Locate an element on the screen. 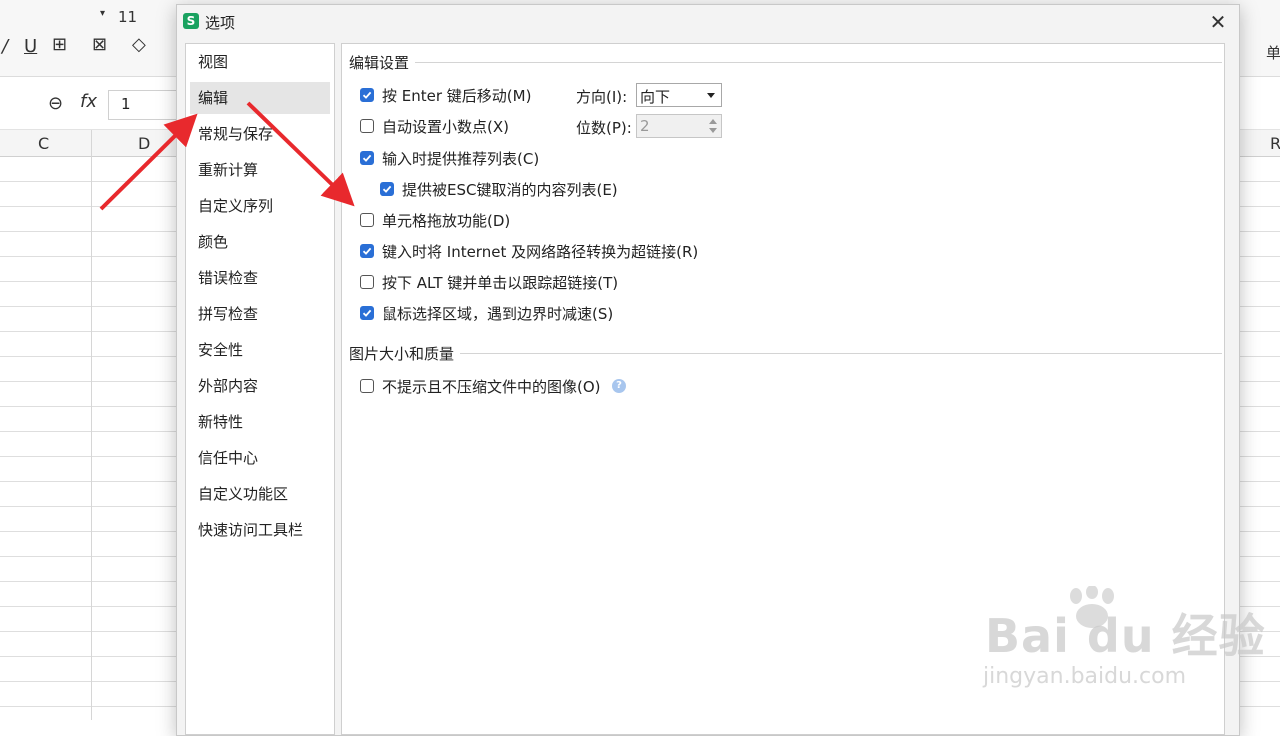  option-label: 提供被ESC键取消的内容列表(E) is located at coordinates (510, 189).